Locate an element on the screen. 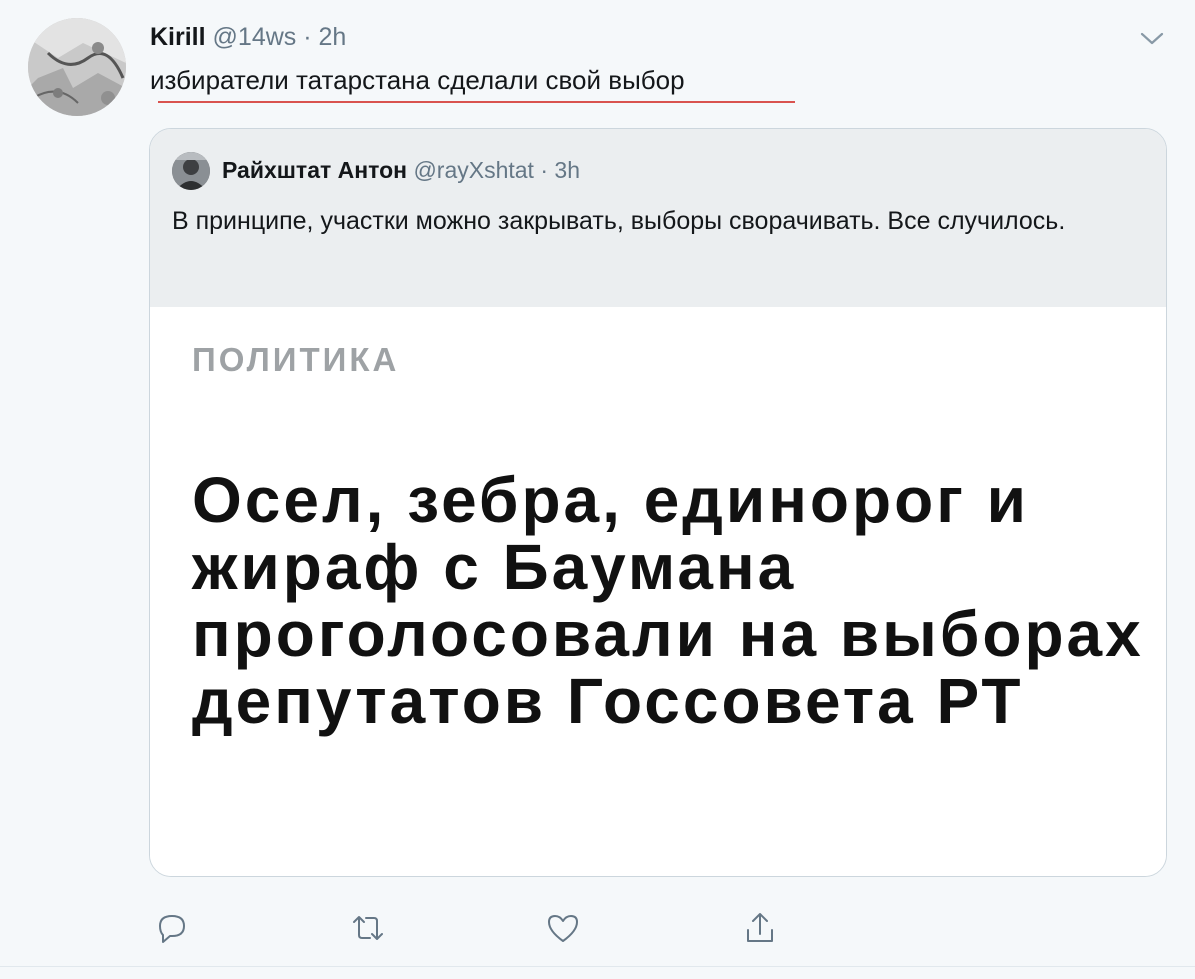  quoted-author-avatar is located at coordinates (191, 171).